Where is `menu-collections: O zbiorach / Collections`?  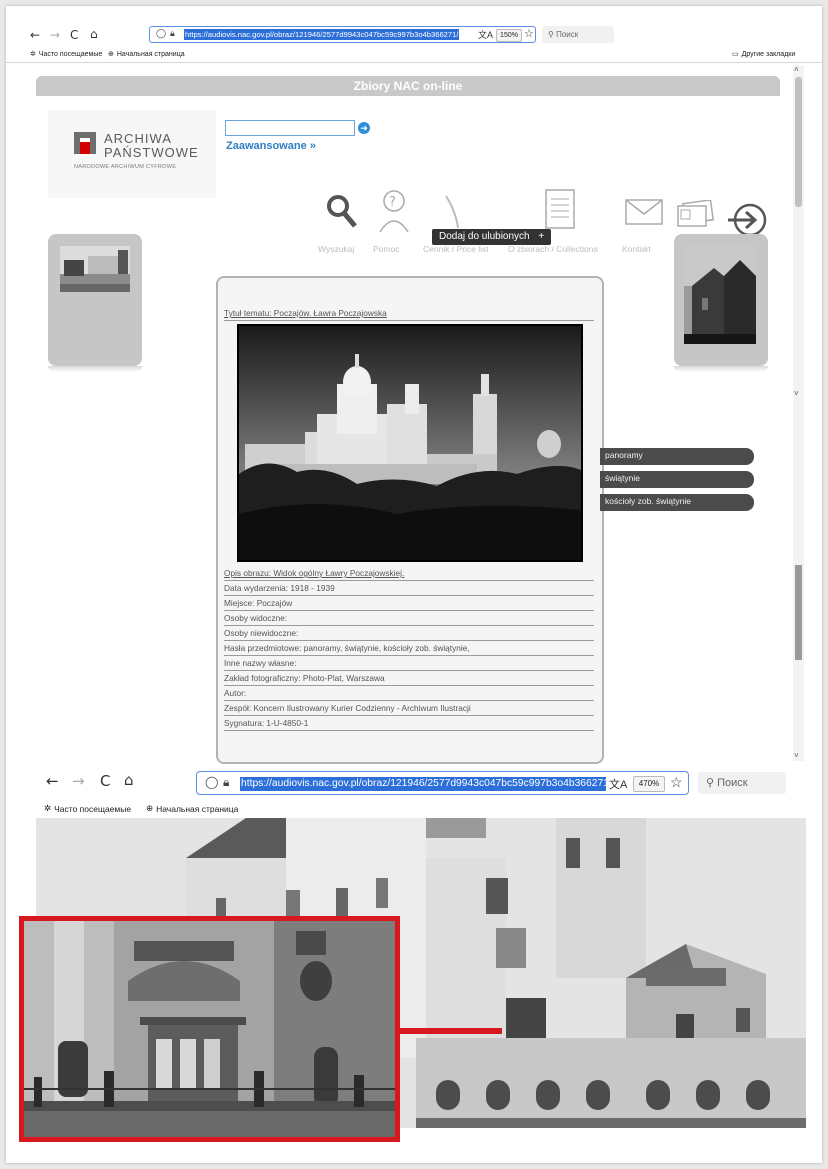 menu-collections: O zbiorach / Collections is located at coordinates (553, 249).